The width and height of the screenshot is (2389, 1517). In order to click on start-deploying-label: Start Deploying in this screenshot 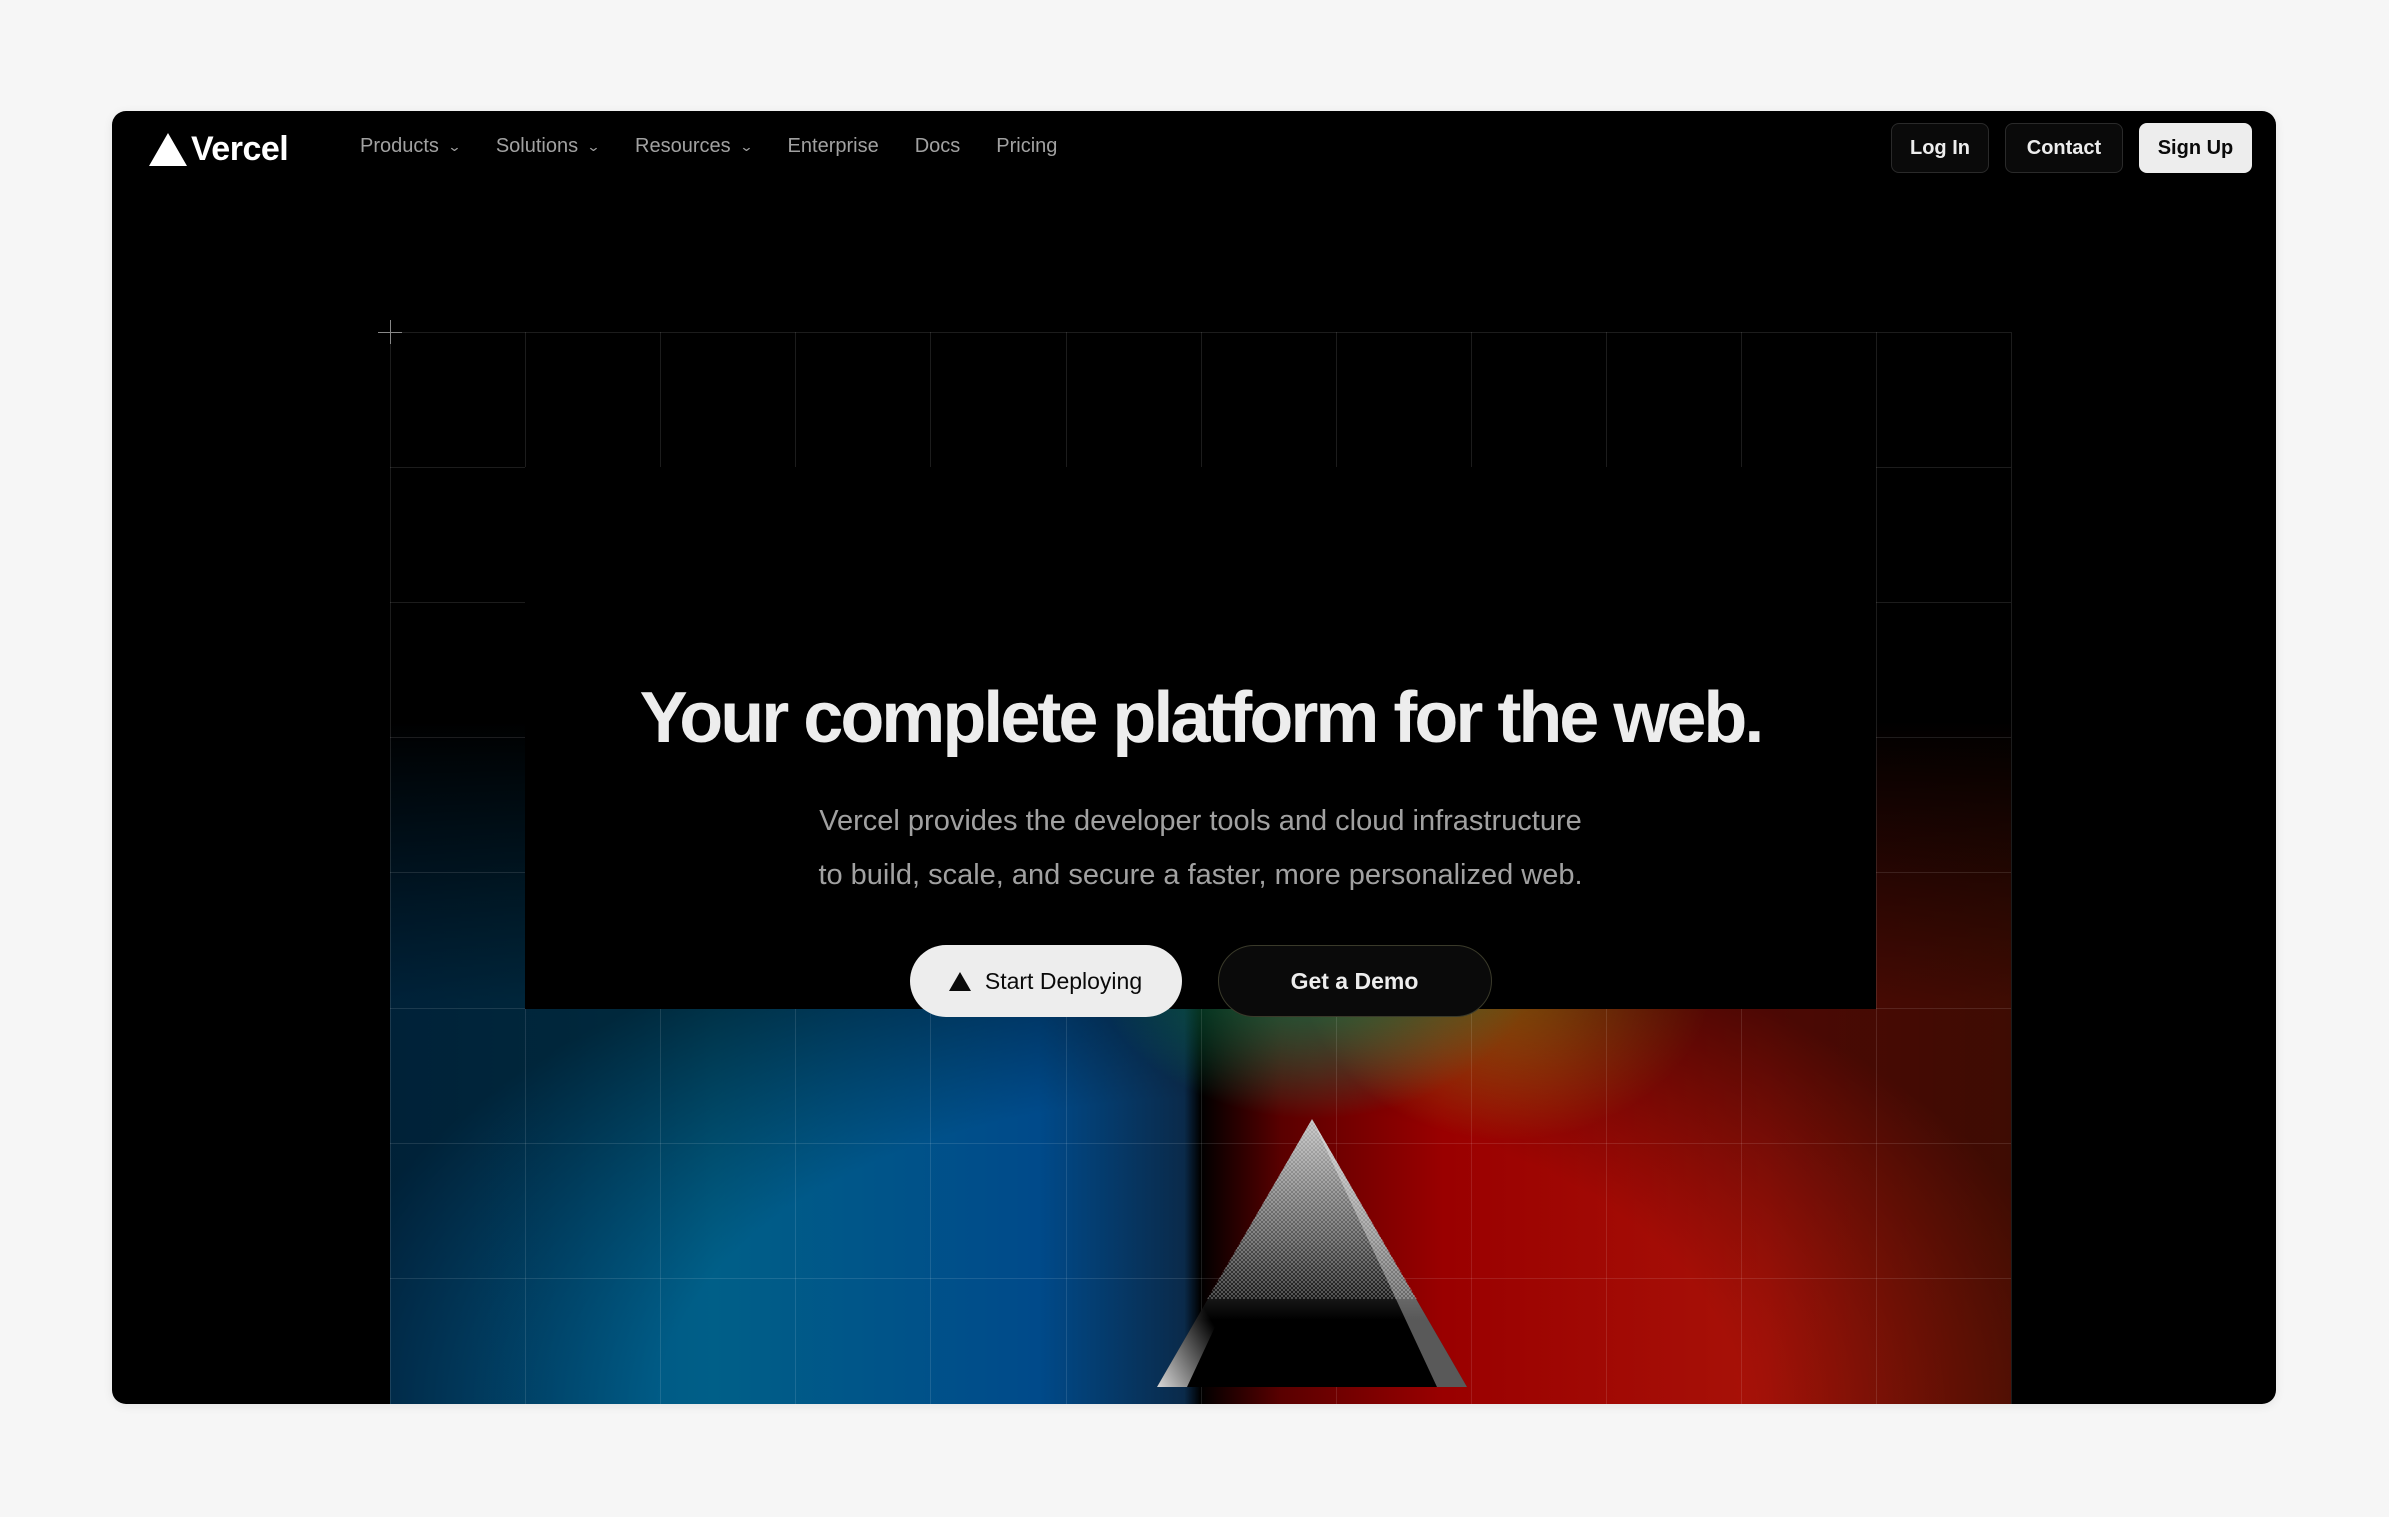, I will do `click(1063, 980)`.